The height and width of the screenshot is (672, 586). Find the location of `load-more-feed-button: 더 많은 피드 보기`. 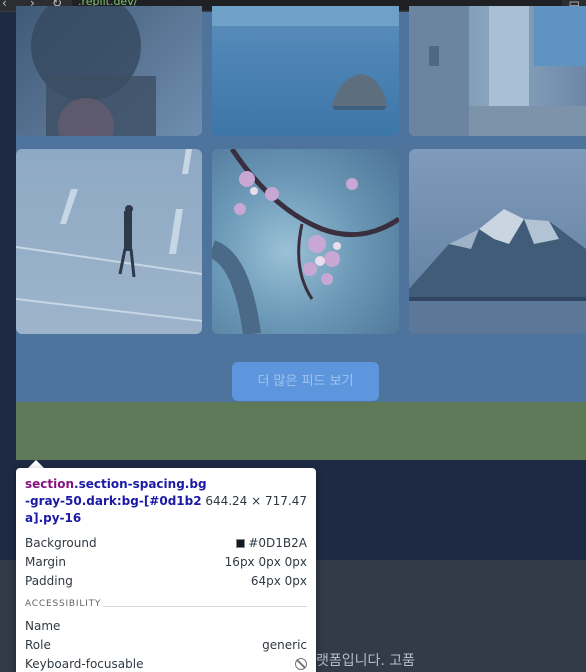

load-more-feed-button: 더 많은 피드 보기 is located at coordinates (305, 381).